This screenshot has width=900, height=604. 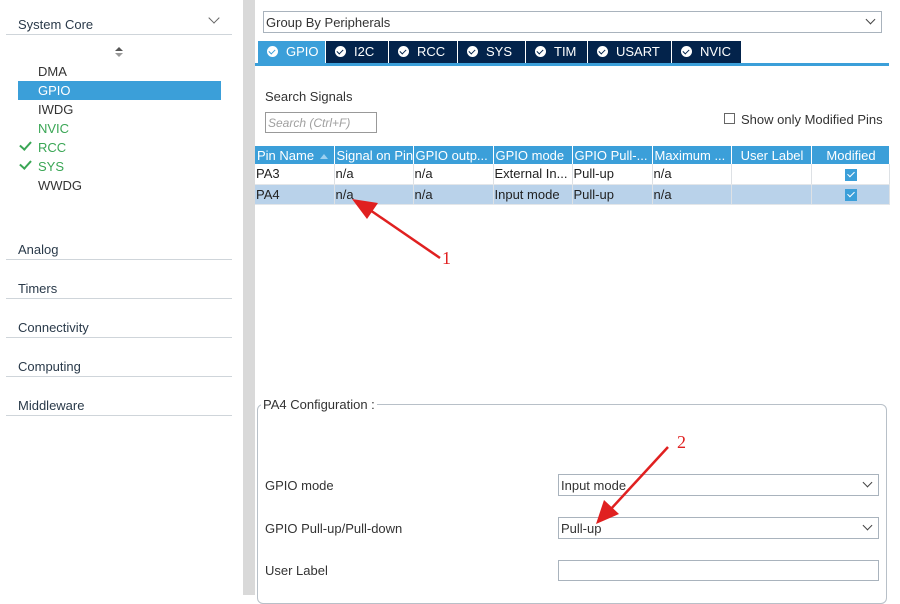 What do you see at coordinates (292, 52) in the screenshot?
I see `tab-gpio: GPIO` at bounding box center [292, 52].